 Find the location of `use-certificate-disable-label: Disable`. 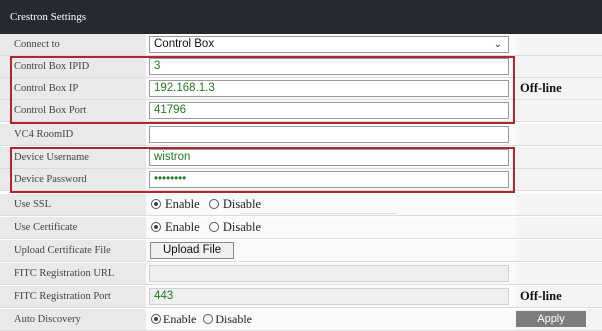

use-certificate-disable-label: Disable is located at coordinates (242, 227).